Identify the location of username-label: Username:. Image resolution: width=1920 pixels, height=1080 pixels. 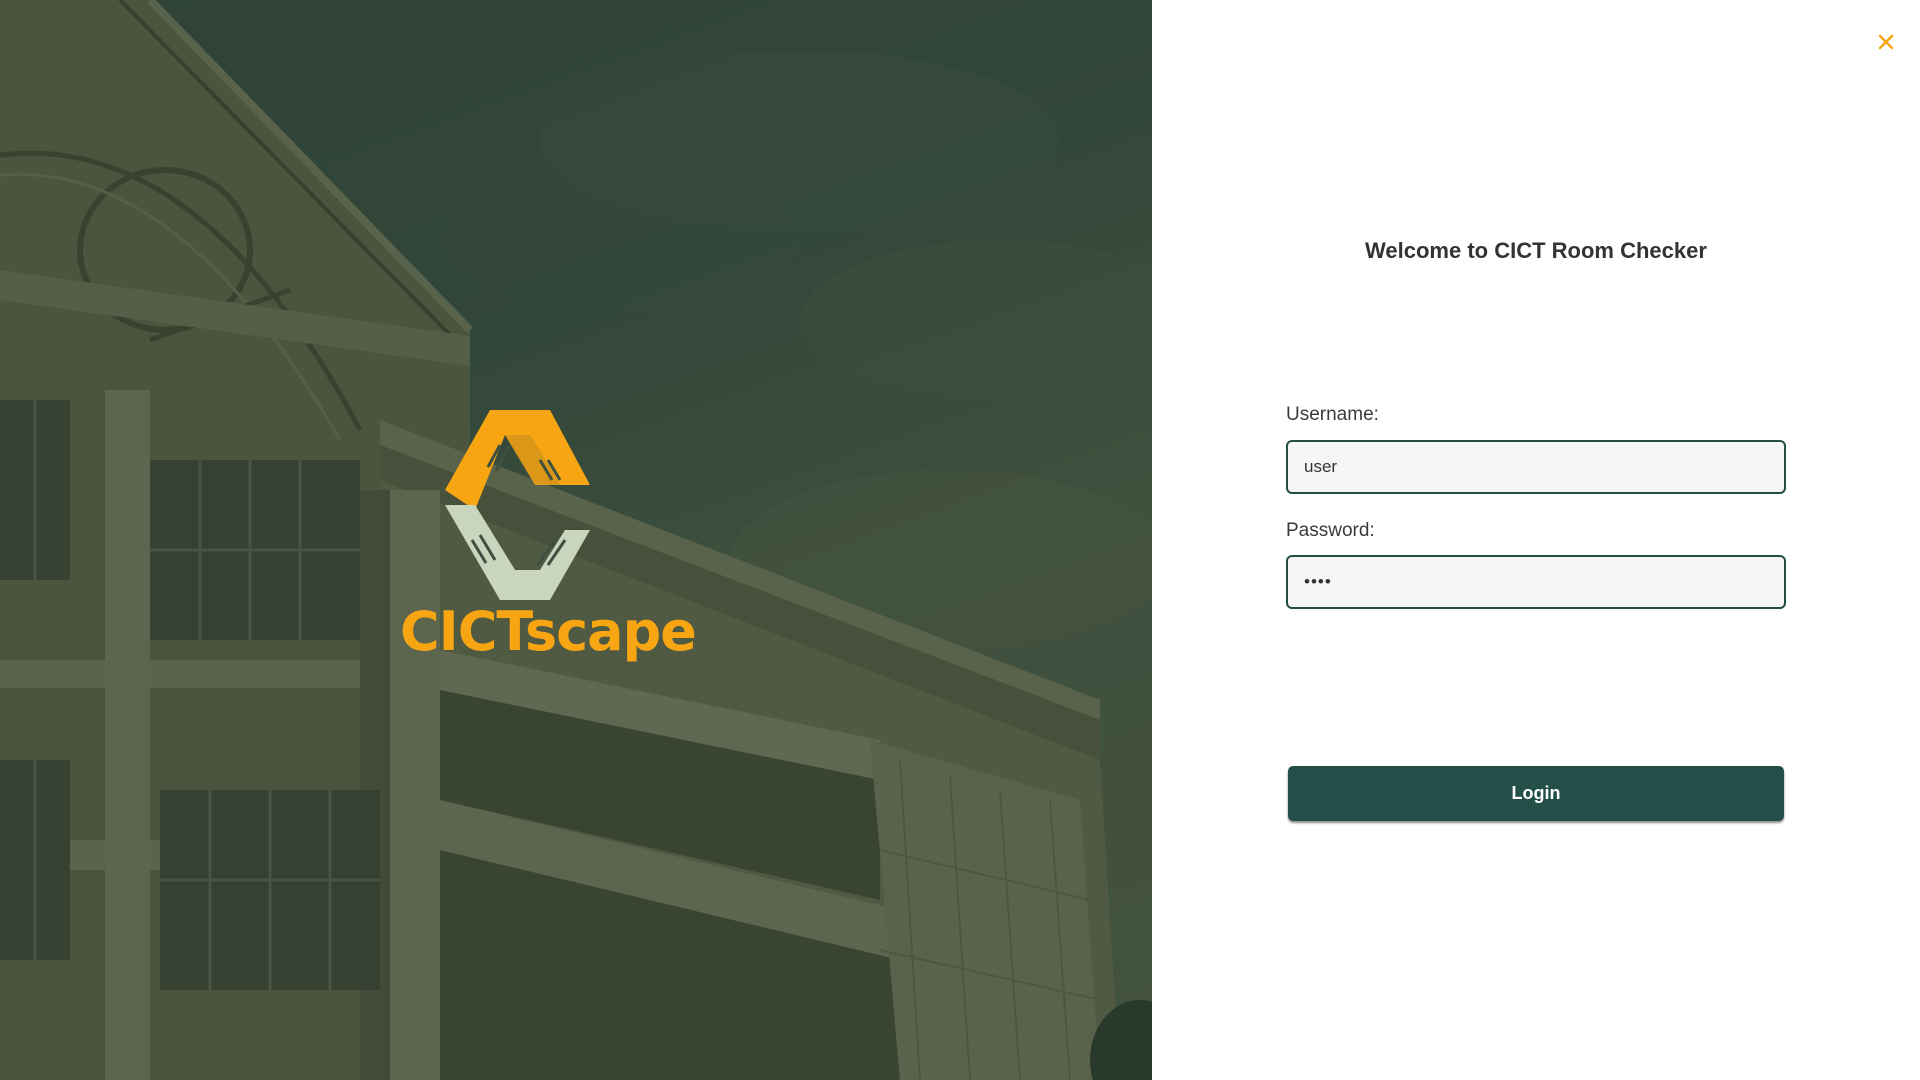
(1332, 414).